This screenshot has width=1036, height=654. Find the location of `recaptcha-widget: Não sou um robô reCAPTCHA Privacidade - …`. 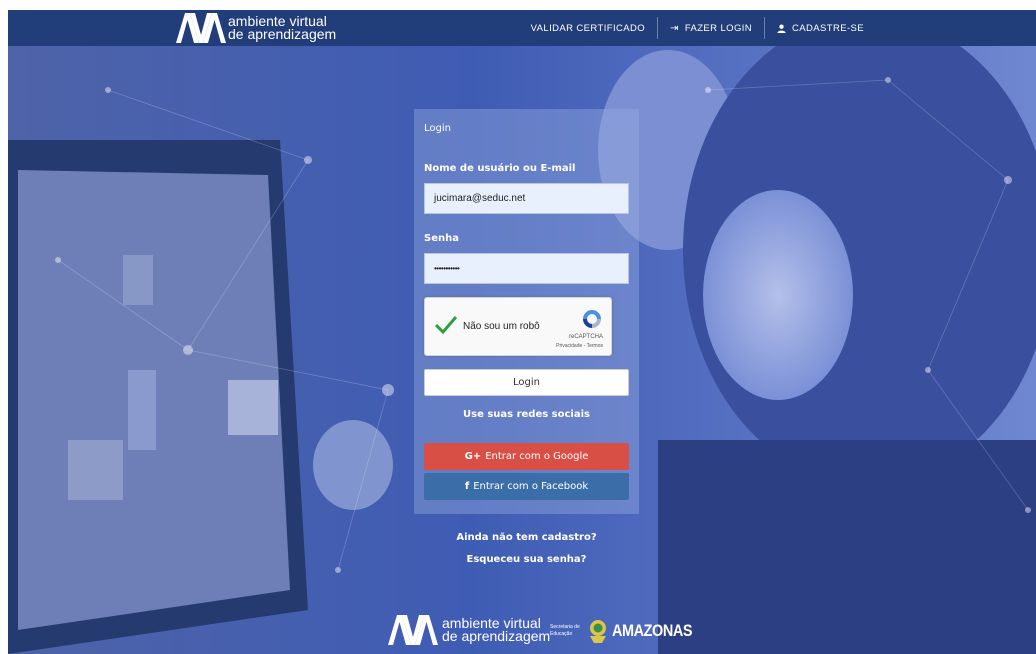

recaptcha-widget: Não sou um robô reCAPTCHA Privacidade - … is located at coordinates (518, 326).